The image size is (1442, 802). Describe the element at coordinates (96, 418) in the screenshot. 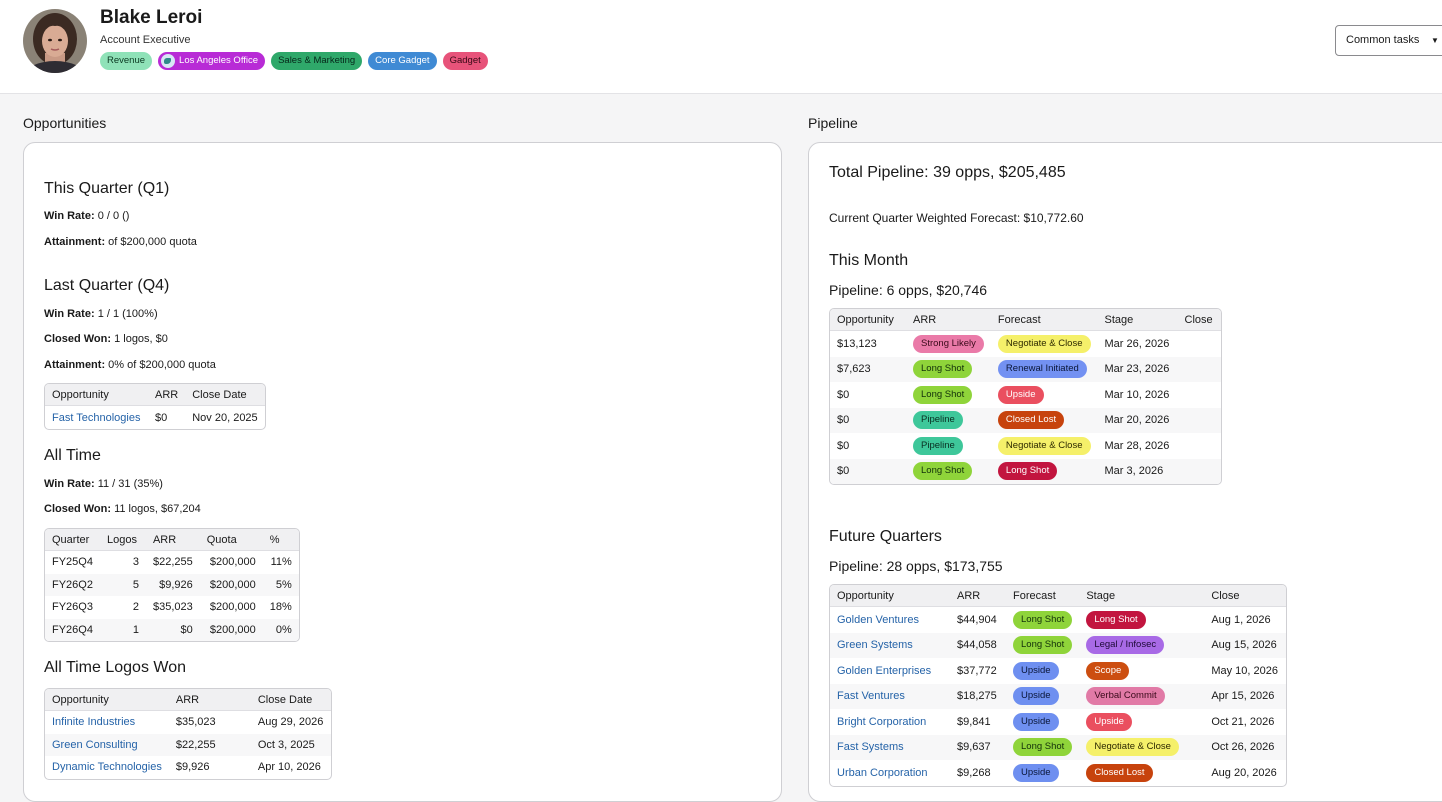

I see `opportunity-link: Fast Technologies` at that location.